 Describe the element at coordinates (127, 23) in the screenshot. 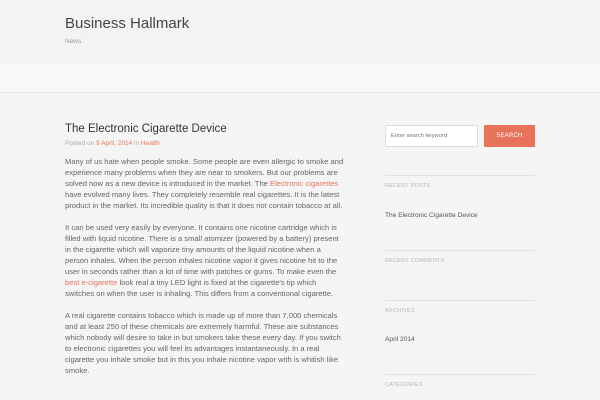

I see `site-title: Business Hallmark` at that location.